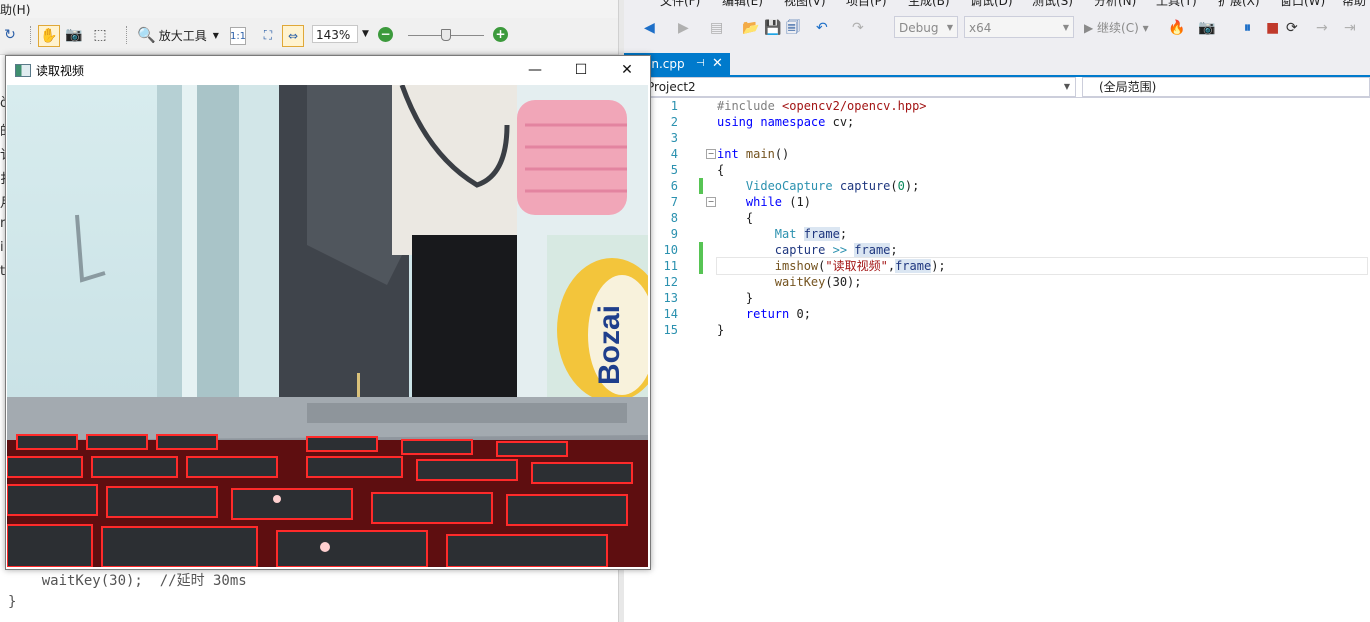  What do you see at coordinates (1052, 4) in the screenshot?
I see `ide-menu-item: 测试(S)` at bounding box center [1052, 4].